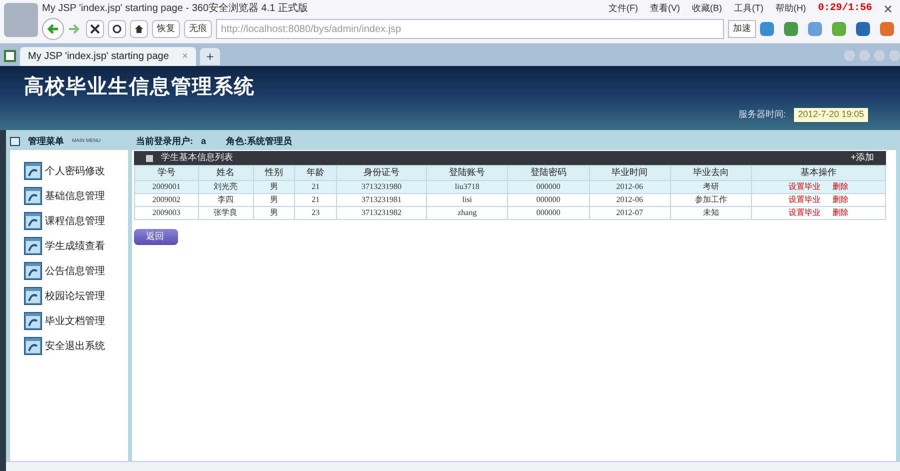 This screenshot has width=900, height=471. What do you see at coordinates (140, 87) in the screenshot?
I see `system-title: 高校毕业生信息管理系统` at bounding box center [140, 87].